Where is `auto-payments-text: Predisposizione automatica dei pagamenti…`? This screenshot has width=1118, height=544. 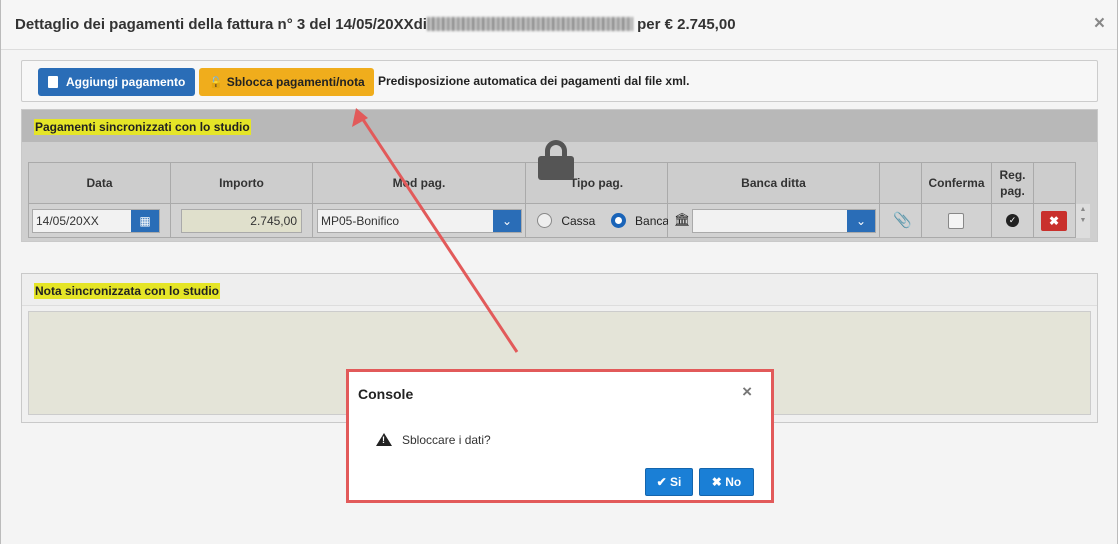 auto-payments-text: Predisposizione automatica dei pagamenti… is located at coordinates (534, 81).